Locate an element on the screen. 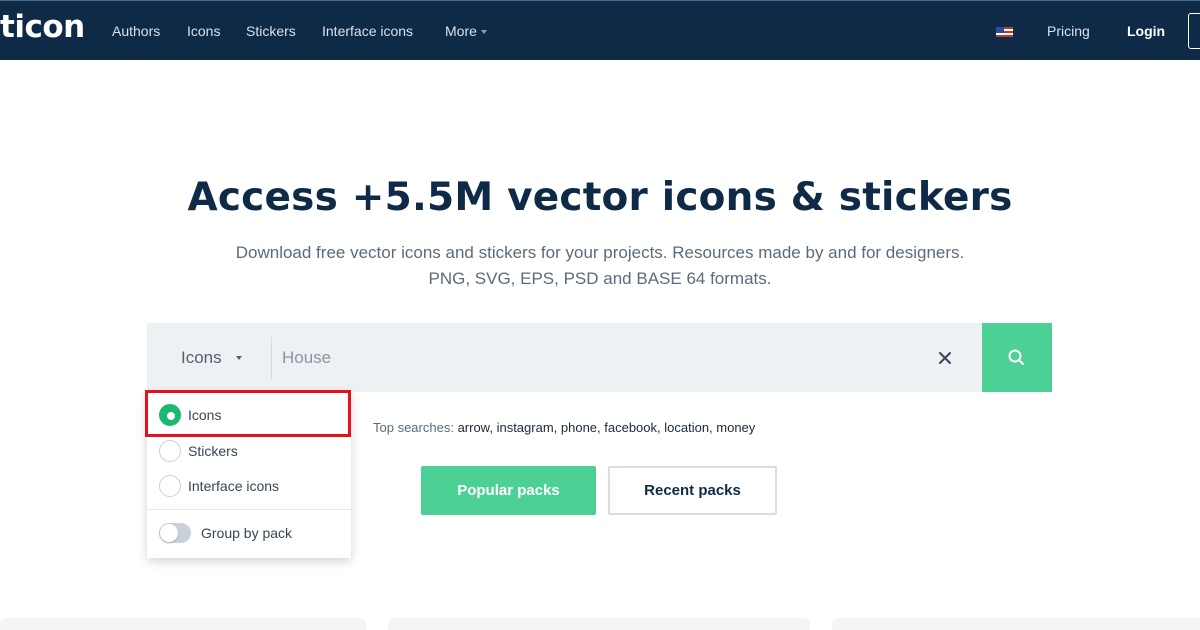 The width and height of the screenshot is (1200, 630). nav-more-label: More is located at coordinates (461, 31).